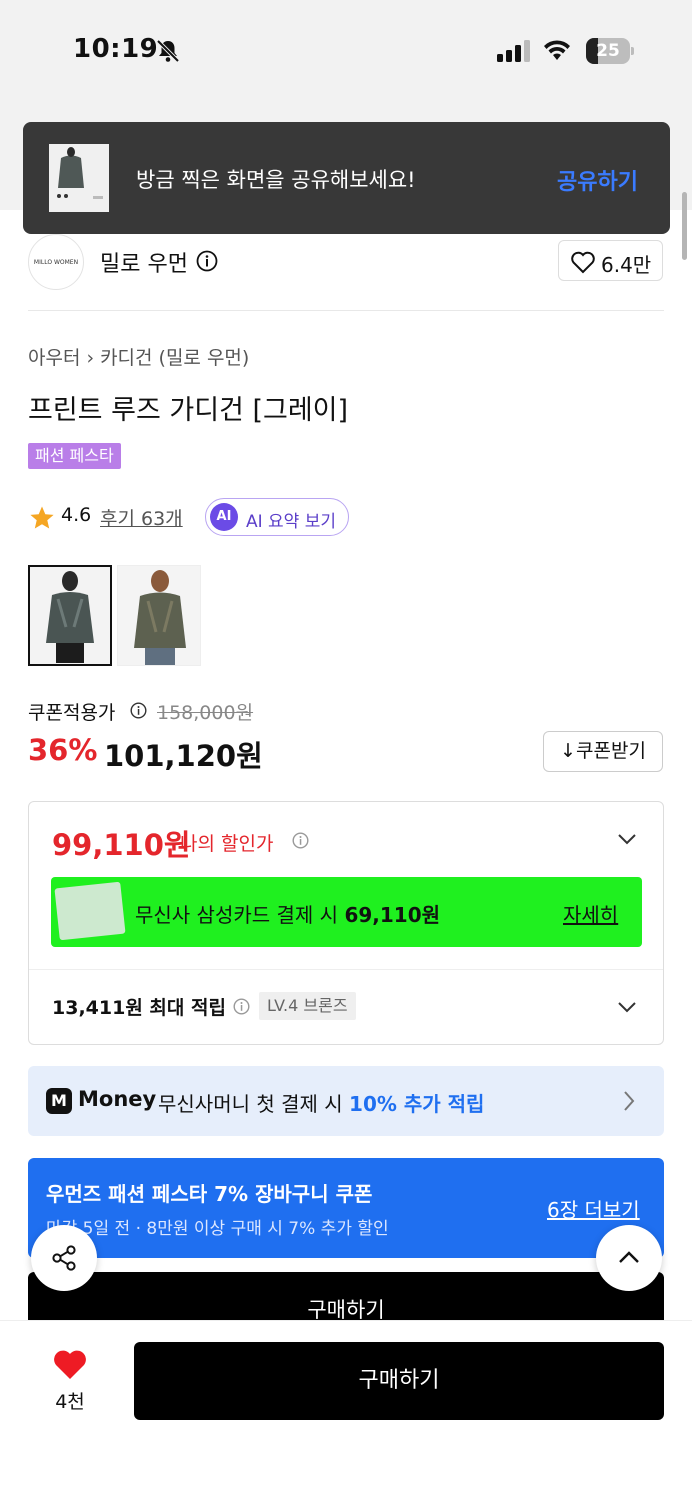 The height and width of the screenshot is (1500, 692). What do you see at coordinates (72, 713) in the screenshot?
I see `coupon-price-label: 쿠폰적용가` at bounding box center [72, 713].